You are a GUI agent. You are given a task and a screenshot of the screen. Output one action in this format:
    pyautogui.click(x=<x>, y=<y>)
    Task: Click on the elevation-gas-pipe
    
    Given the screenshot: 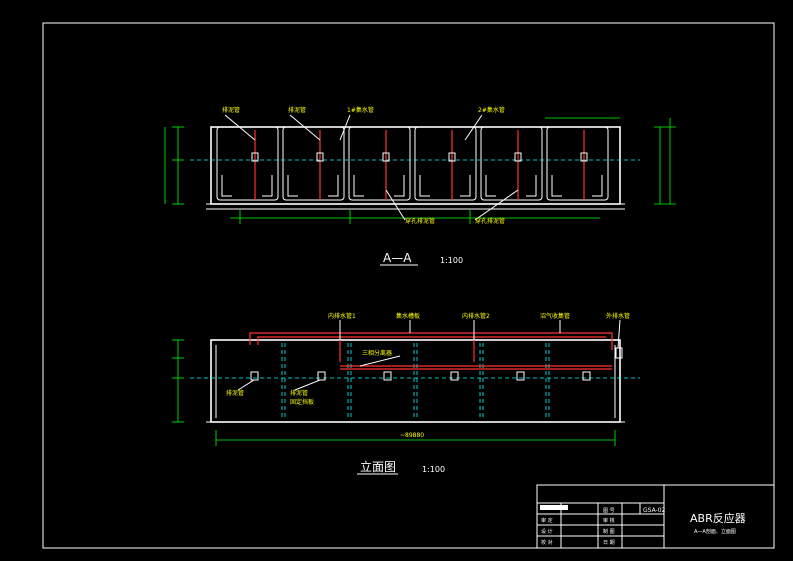 What is the action you would take?
    pyautogui.click(x=431, y=351)
    